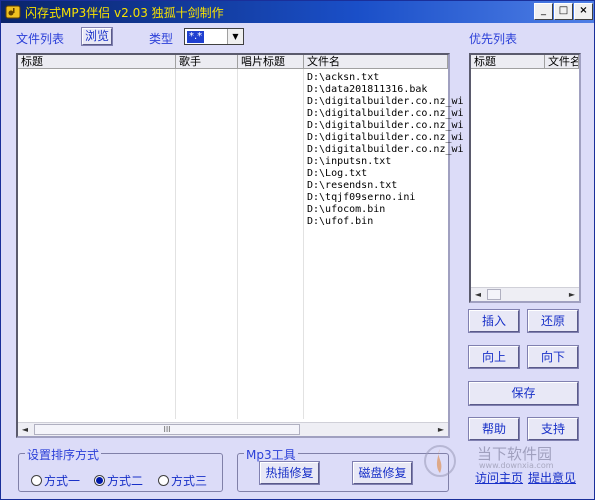 The height and width of the screenshot is (500, 595). I want to click on save-button: 保存, so click(523, 393).